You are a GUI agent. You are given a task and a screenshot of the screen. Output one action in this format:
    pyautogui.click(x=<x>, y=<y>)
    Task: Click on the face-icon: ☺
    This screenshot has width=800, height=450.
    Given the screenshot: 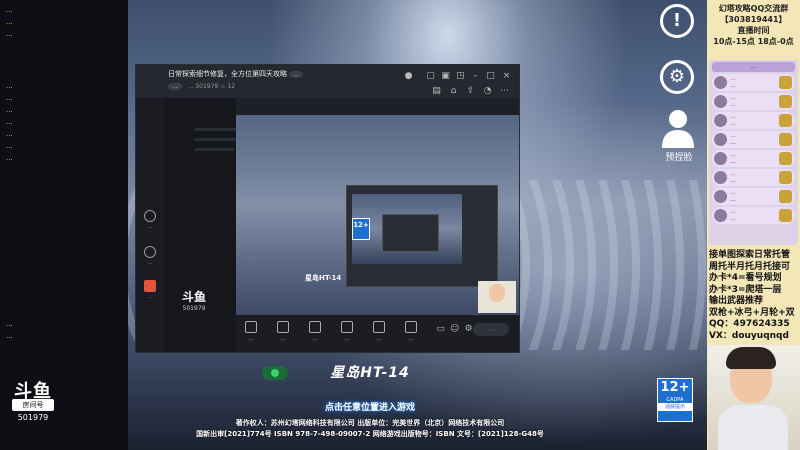 What is the action you would take?
    pyautogui.click(x=454, y=329)
    